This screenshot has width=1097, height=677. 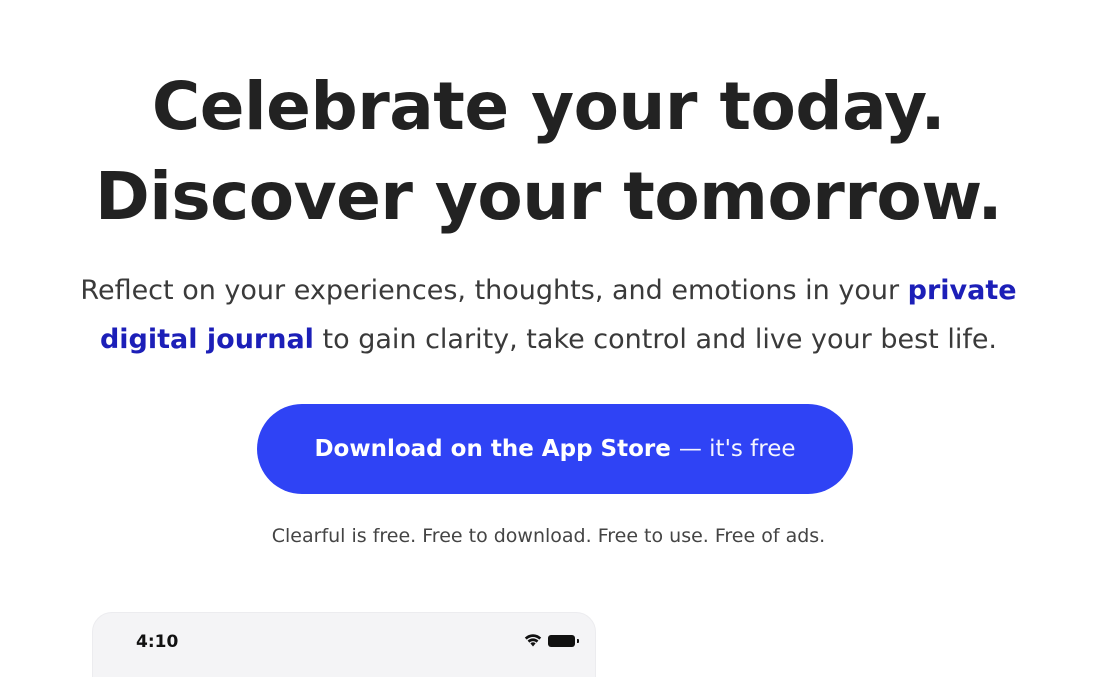 I want to click on headline-line-2: Discover your tomorrow., so click(x=548, y=196).